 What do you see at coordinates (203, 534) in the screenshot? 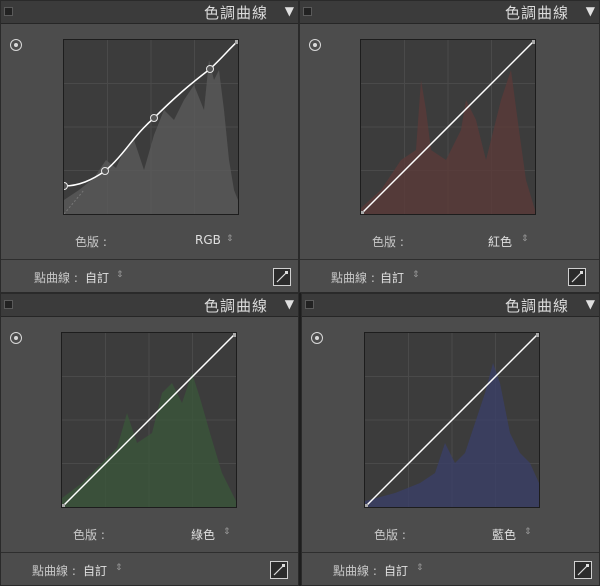
I see `channel-select-value: 綠色` at bounding box center [203, 534].